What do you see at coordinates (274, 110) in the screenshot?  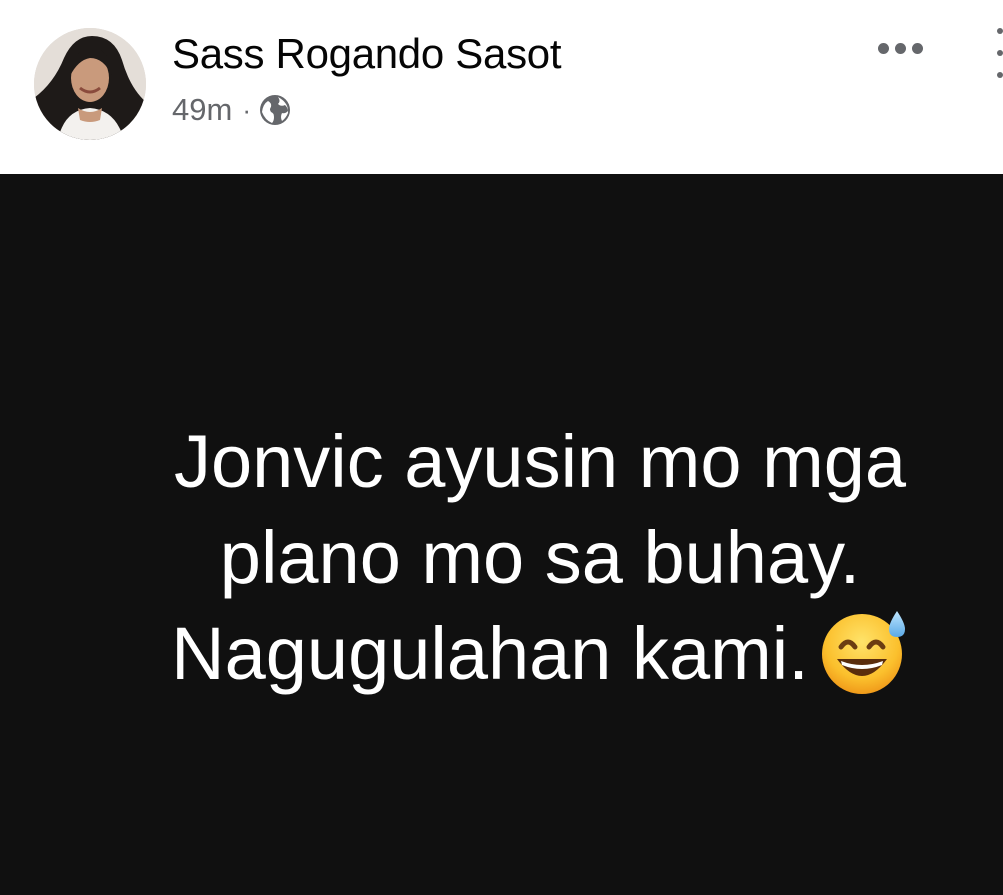 I see `globe-icon` at bounding box center [274, 110].